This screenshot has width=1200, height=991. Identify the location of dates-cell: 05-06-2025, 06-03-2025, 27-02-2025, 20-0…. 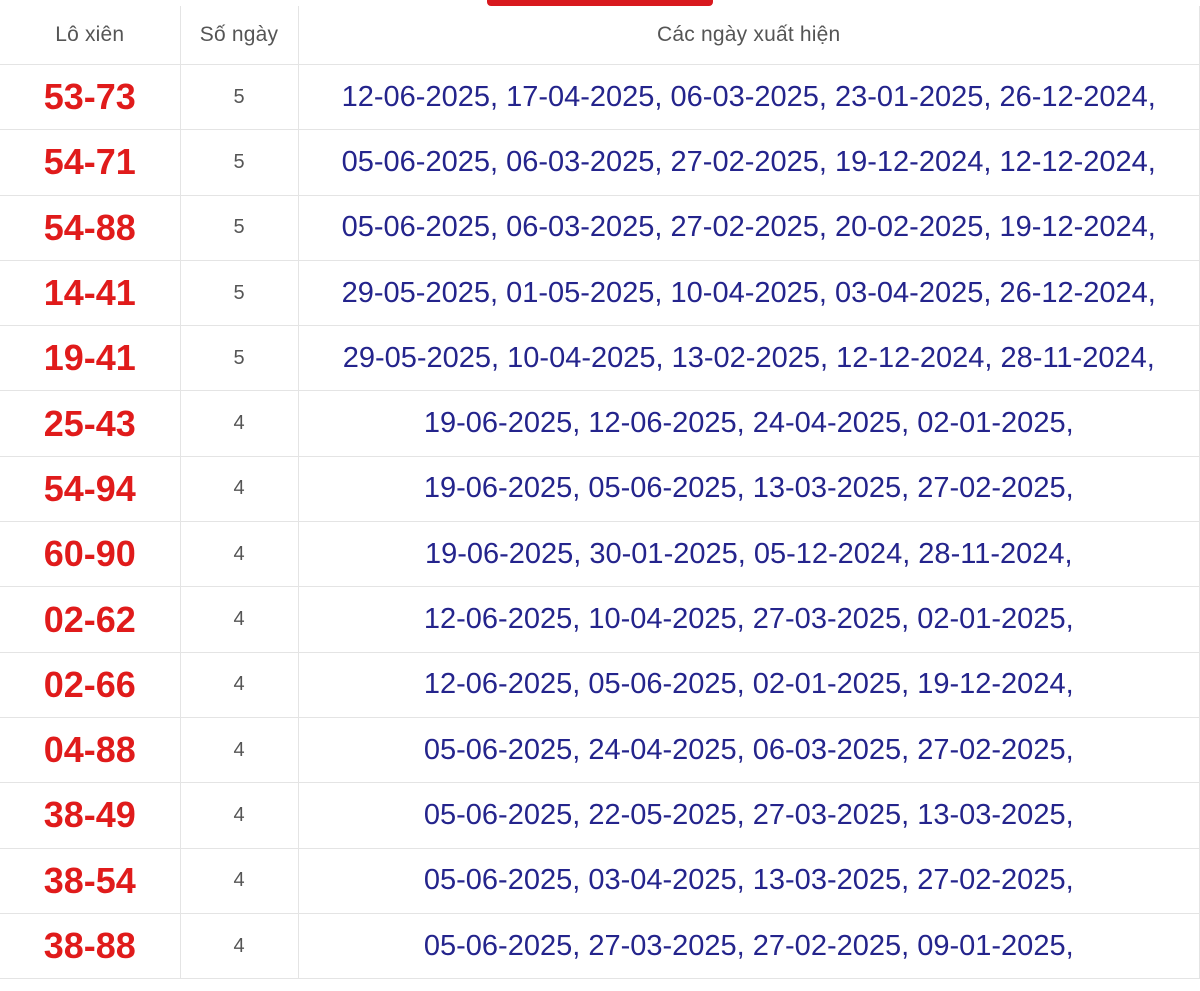
(748, 227).